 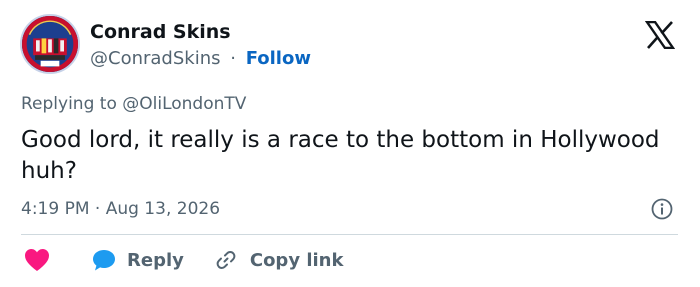 What do you see at coordinates (37, 260) in the screenshot?
I see `heart-icon` at bounding box center [37, 260].